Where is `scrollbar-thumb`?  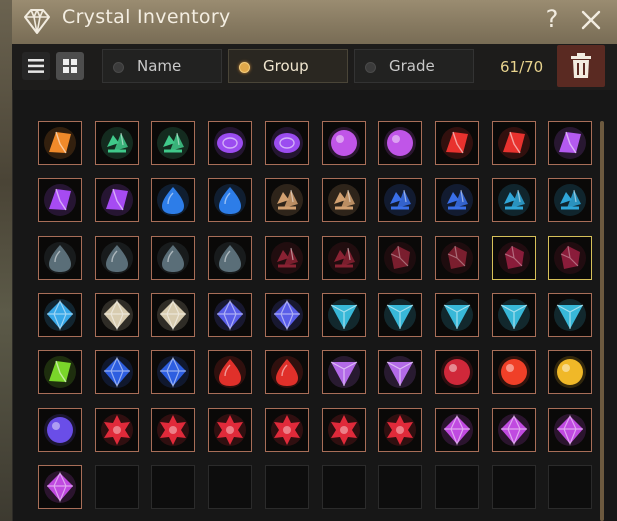 scrollbar-thumb is located at coordinates (602, 321).